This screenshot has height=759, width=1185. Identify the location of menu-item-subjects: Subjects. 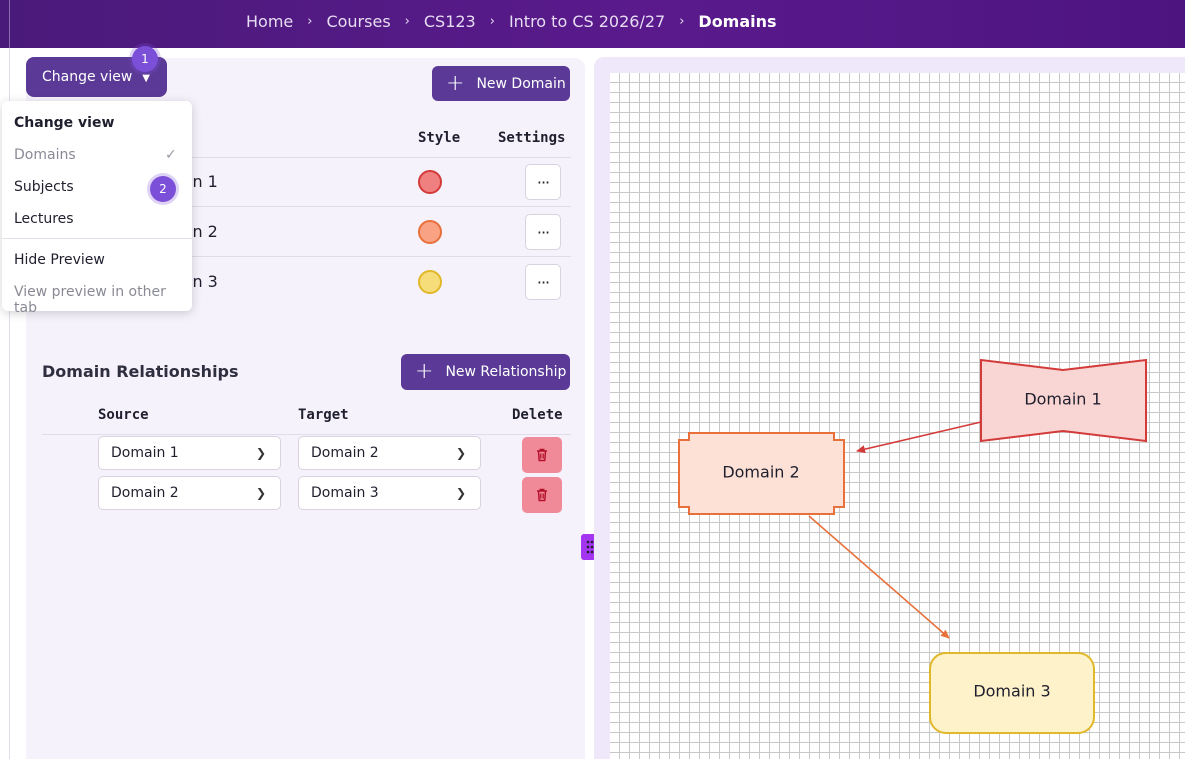
(44, 187).